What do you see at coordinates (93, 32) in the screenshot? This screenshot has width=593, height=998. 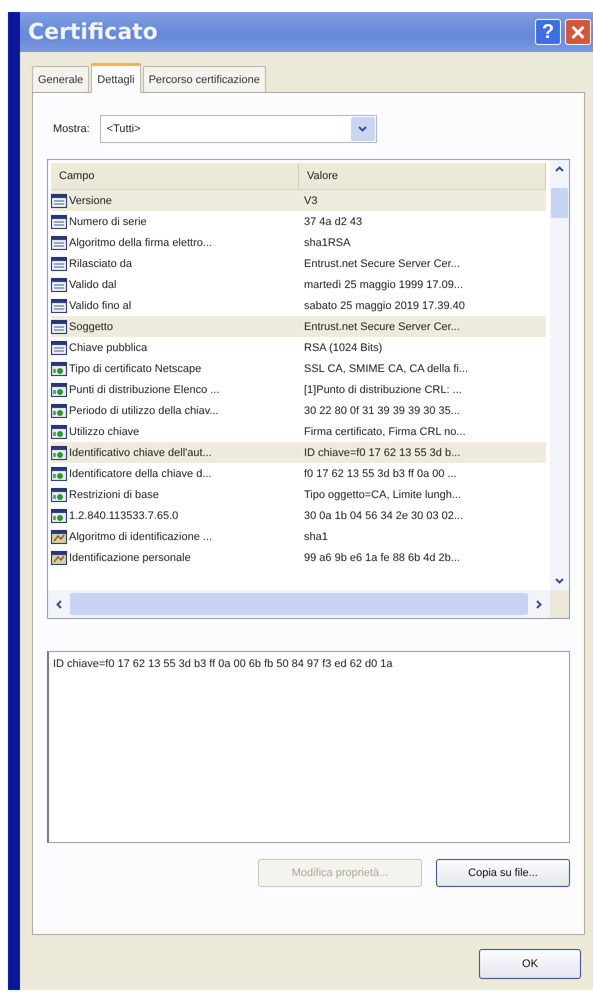 I see `window-title: Certificato` at bounding box center [93, 32].